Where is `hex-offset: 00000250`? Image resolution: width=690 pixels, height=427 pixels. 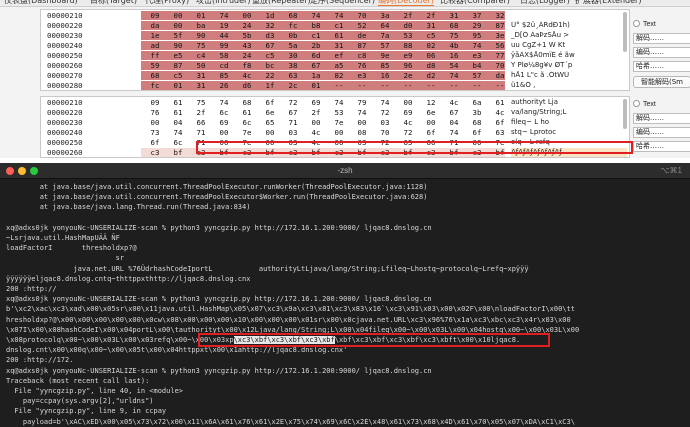
hex-offset: 00000250 is located at coordinates (65, 55).